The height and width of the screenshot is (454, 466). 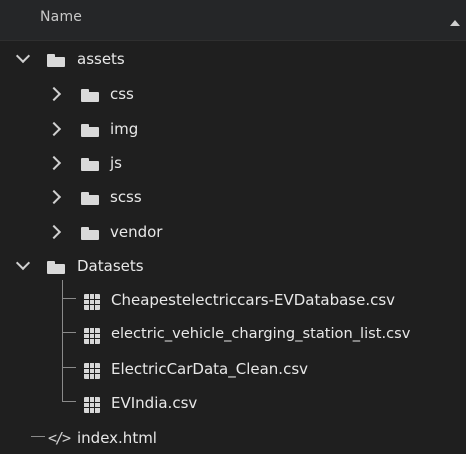 What do you see at coordinates (116, 163) in the screenshot?
I see `tree-item-label: js` at bounding box center [116, 163].